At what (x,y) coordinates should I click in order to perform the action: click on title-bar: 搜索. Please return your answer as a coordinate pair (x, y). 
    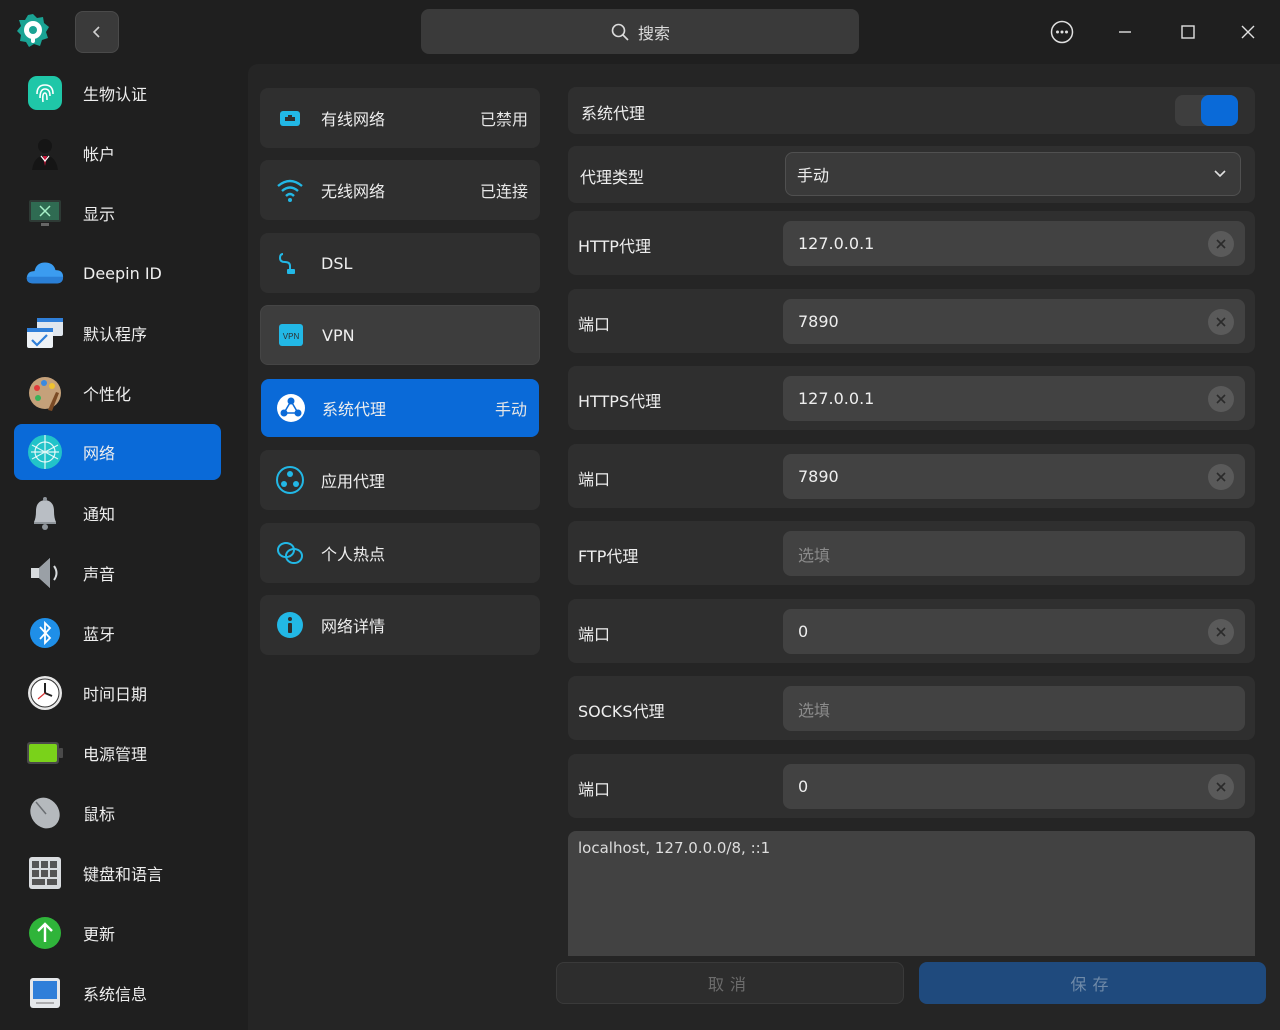
    Looking at the image, I should click on (640, 32).